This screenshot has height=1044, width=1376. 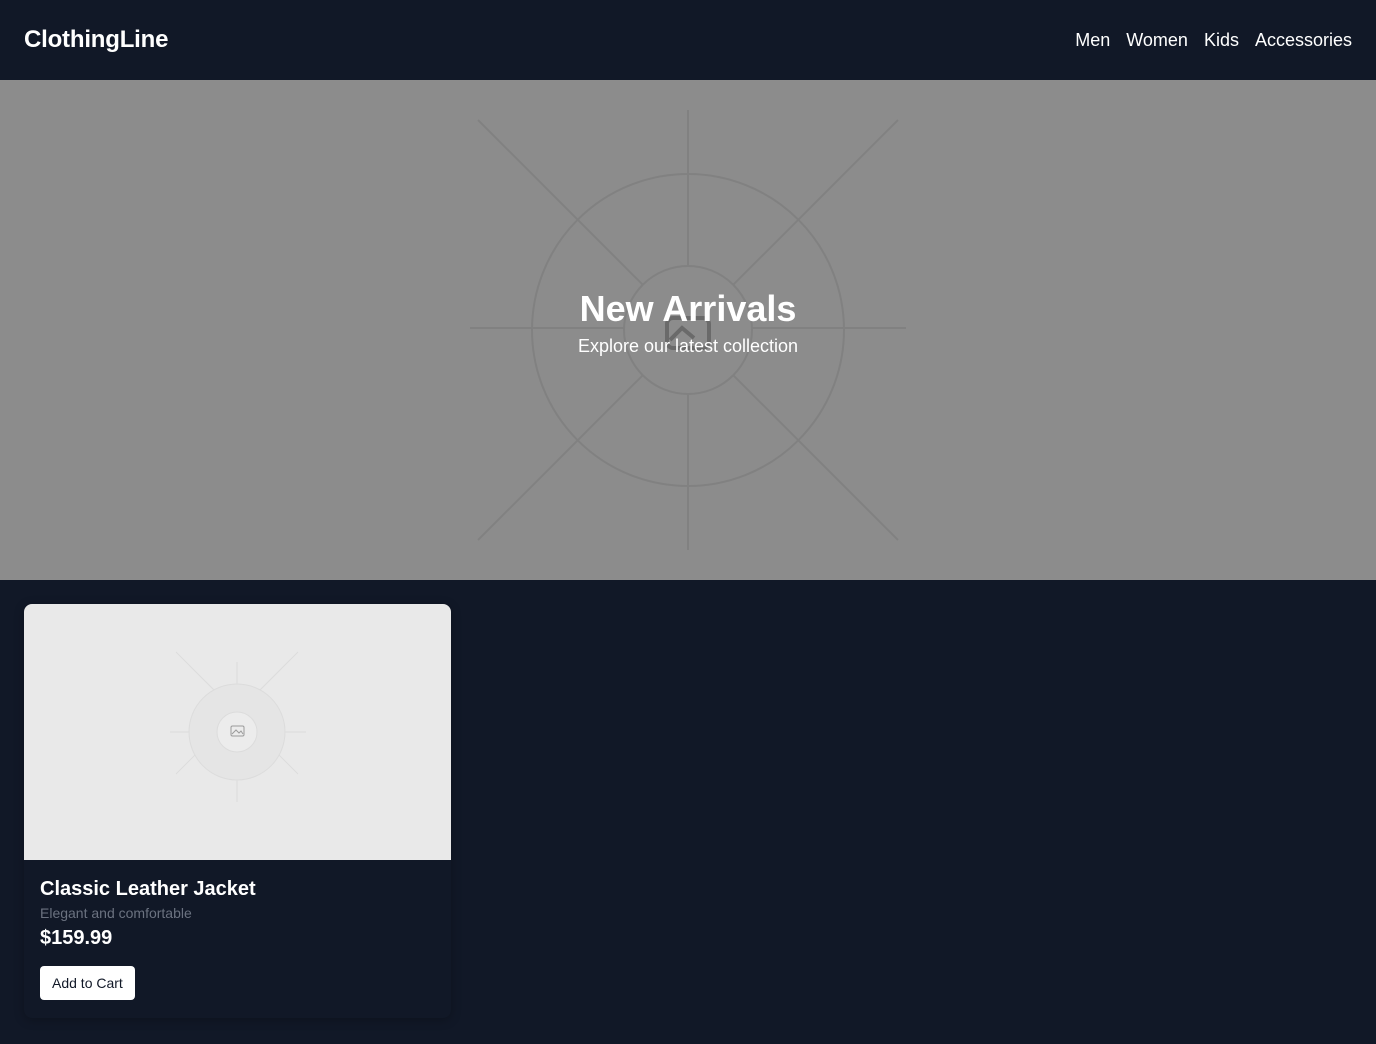 What do you see at coordinates (1221, 40) in the screenshot?
I see `nav-link-kids: Kids` at bounding box center [1221, 40].